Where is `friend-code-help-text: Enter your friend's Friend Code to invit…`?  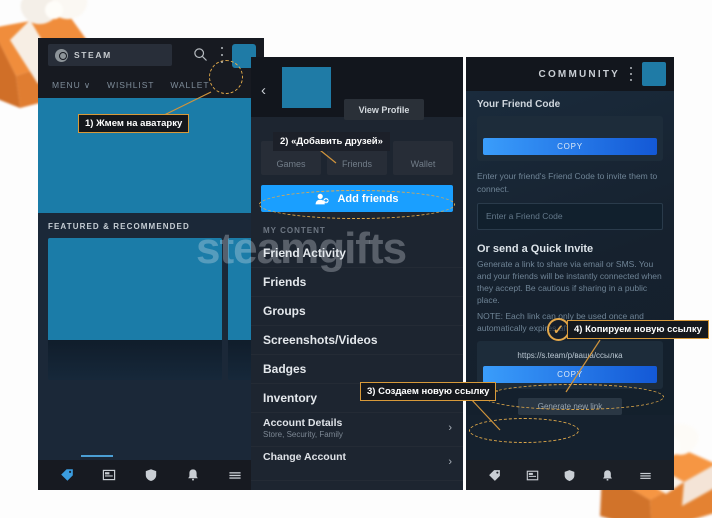
friend-code-help-text: Enter your friend's Friend Code to invit… is located at coordinates (567, 182).